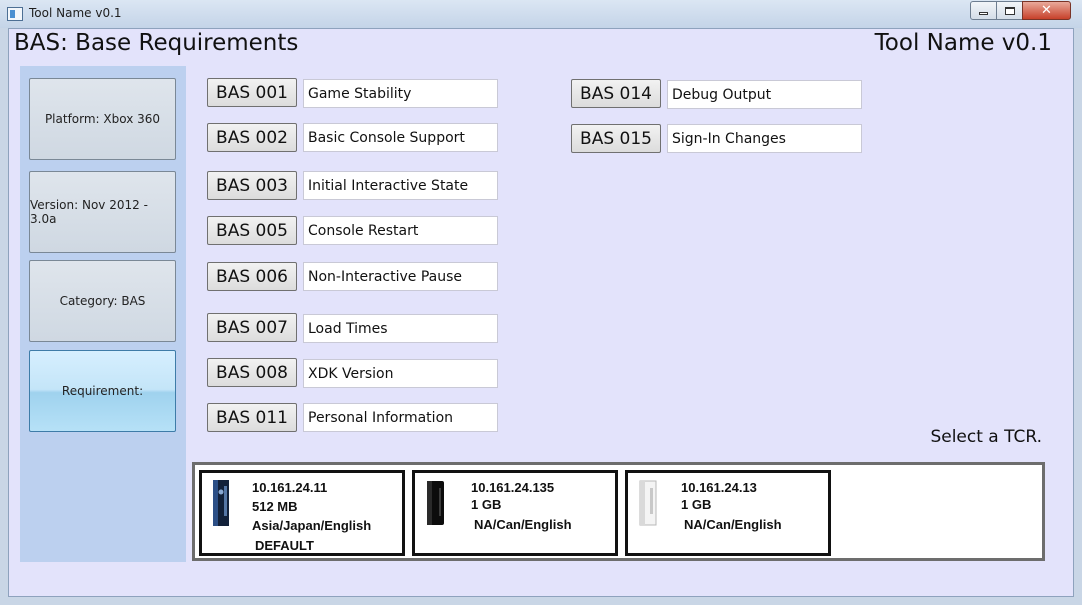 Image resolution: width=1082 pixels, height=605 pixels. I want to click on req-field-bas-001: Game Stability, so click(400, 93).